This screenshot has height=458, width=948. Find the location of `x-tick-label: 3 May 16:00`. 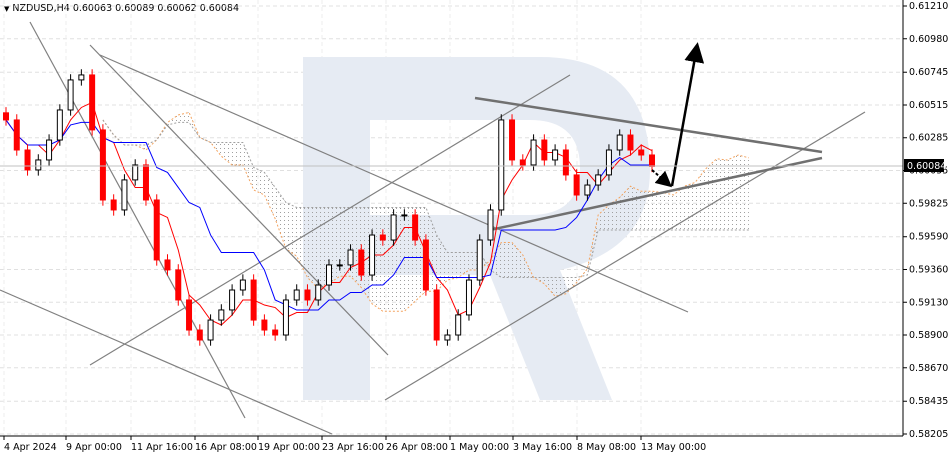

x-tick-label: 3 May 16:00 is located at coordinates (542, 447).